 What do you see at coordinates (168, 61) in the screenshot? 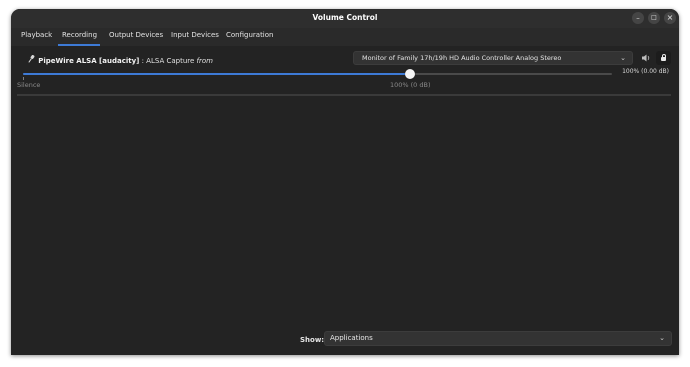
I see `stream-capture-label: : ALSA Capture` at bounding box center [168, 61].